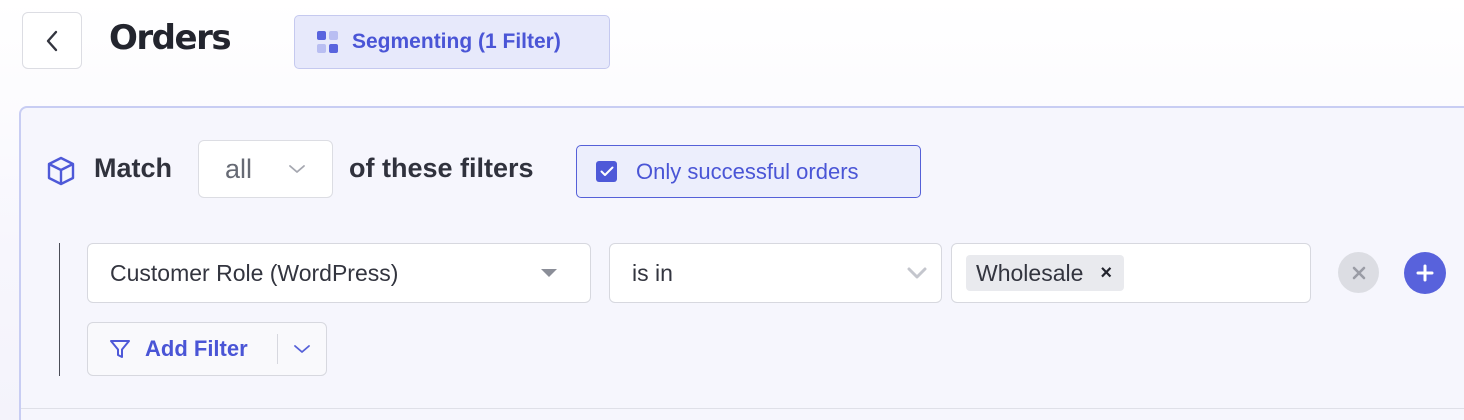 Image resolution: width=1464 pixels, height=420 pixels. I want to click on filter-field-value: Customer Role (WordPress), so click(254, 272).